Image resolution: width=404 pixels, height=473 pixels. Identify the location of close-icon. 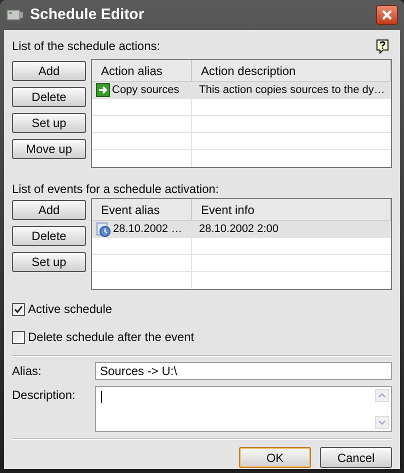
(387, 15).